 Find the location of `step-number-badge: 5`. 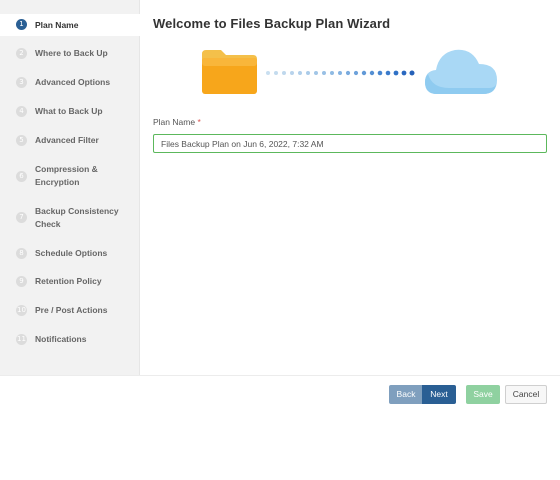

step-number-badge: 5 is located at coordinates (21, 140).